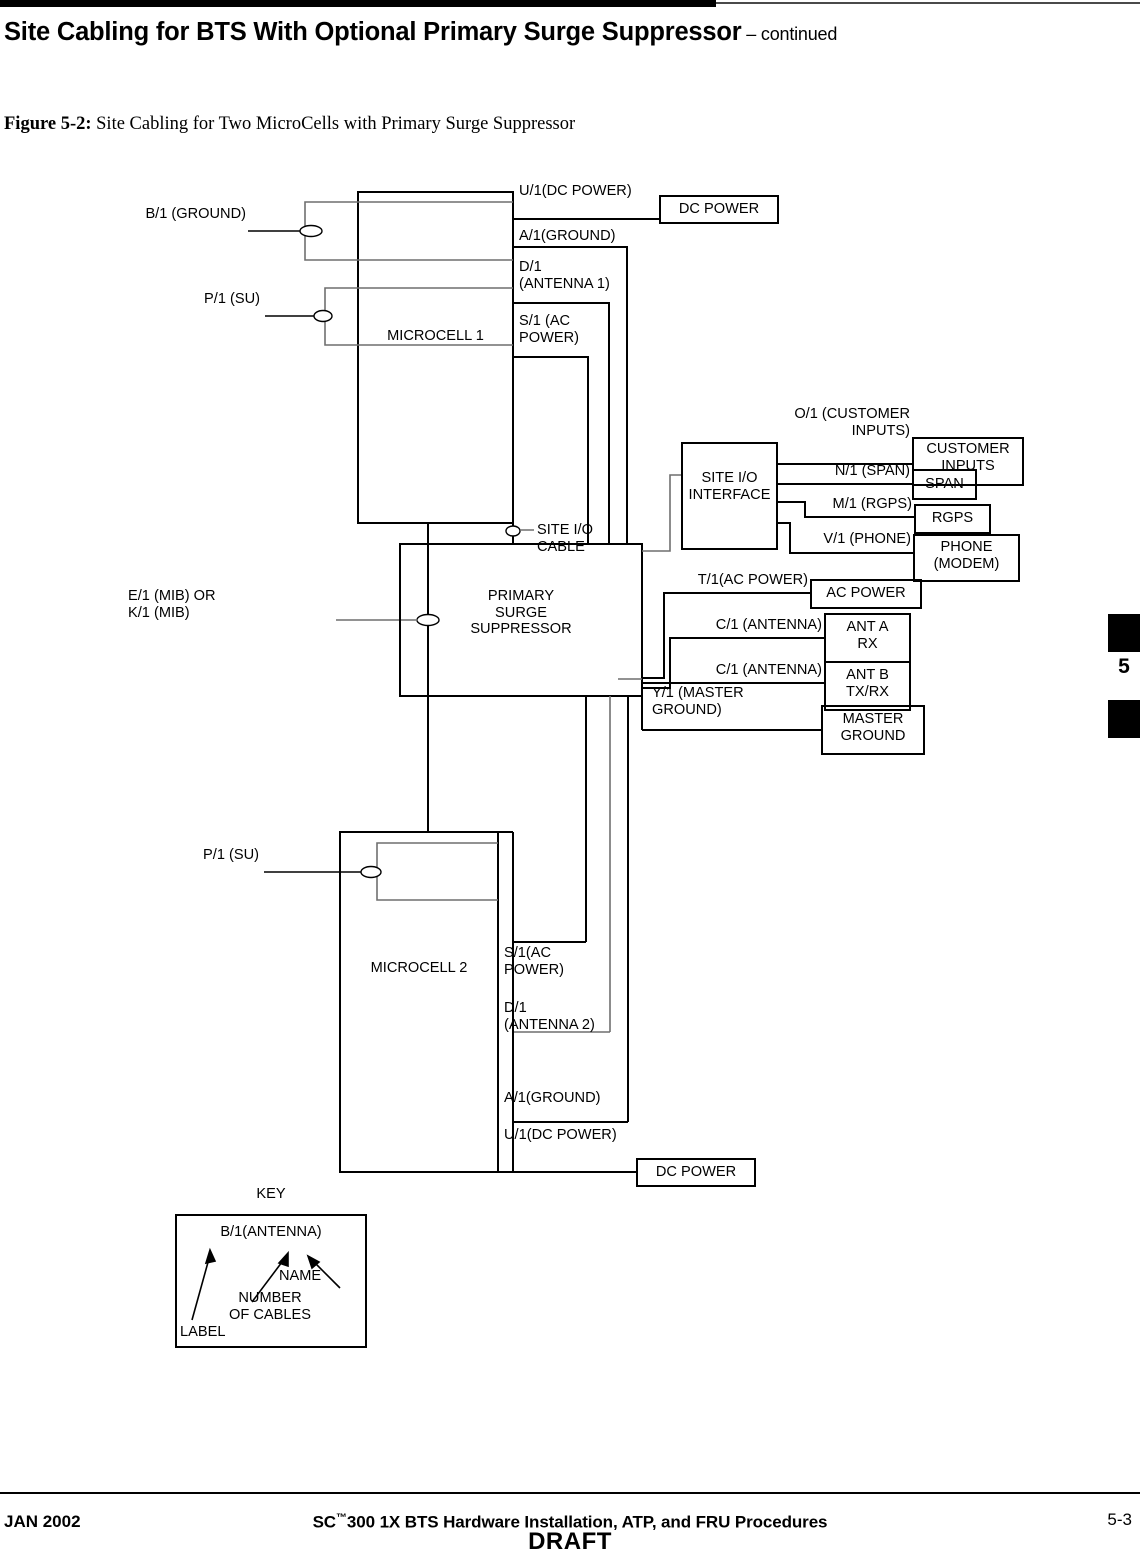 The image size is (1140, 1556). Describe the element at coordinates (1119, 1519) in the screenshot. I see `footer-page-number: 5-3` at that location.